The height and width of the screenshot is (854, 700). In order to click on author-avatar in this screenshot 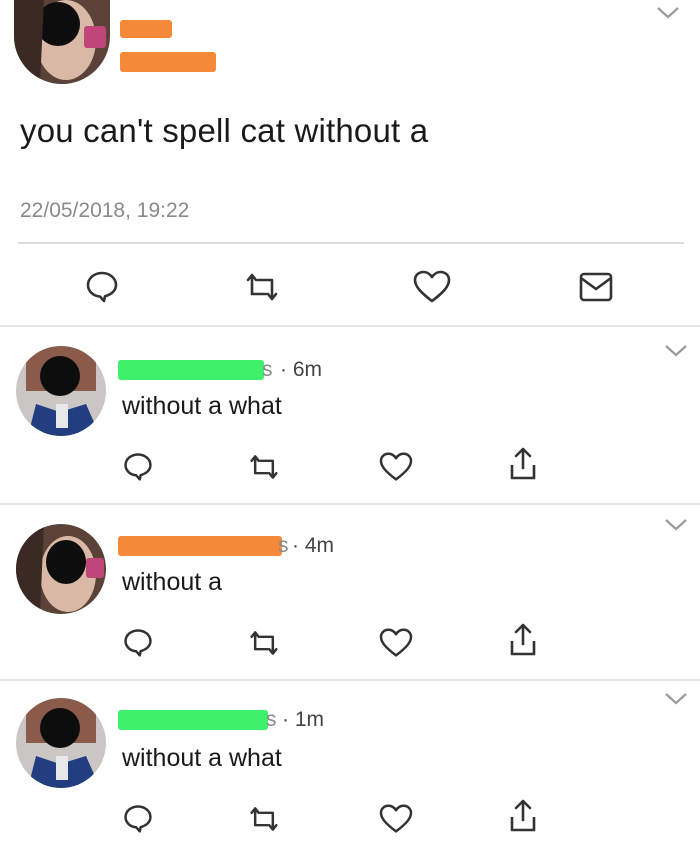, I will do `click(62, 42)`.